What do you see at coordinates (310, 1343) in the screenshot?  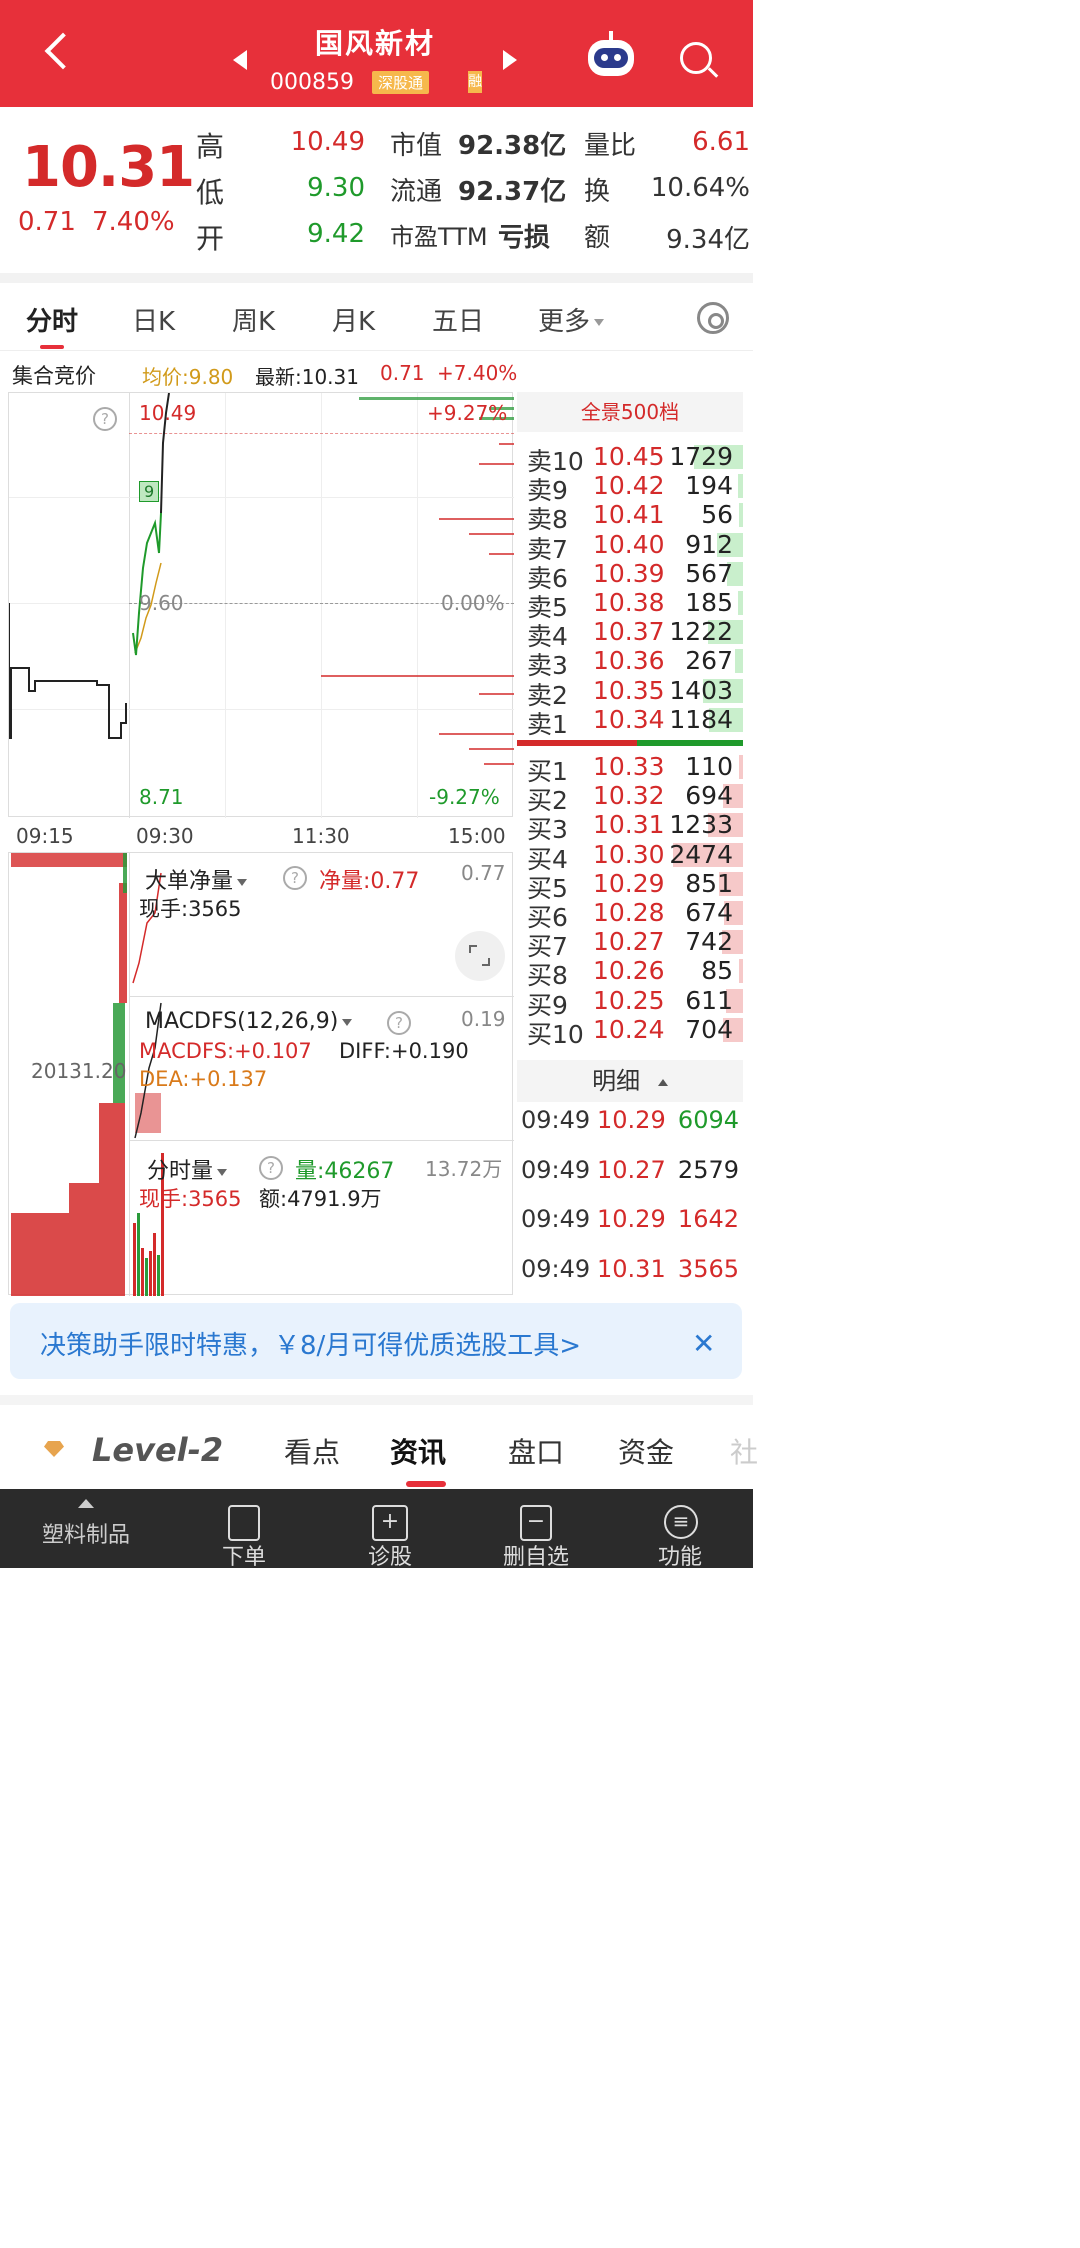 I see `promo-text: 决策助手限时特惠，￥8/月可得优质选股工具>` at bounding box center [310, 1343].